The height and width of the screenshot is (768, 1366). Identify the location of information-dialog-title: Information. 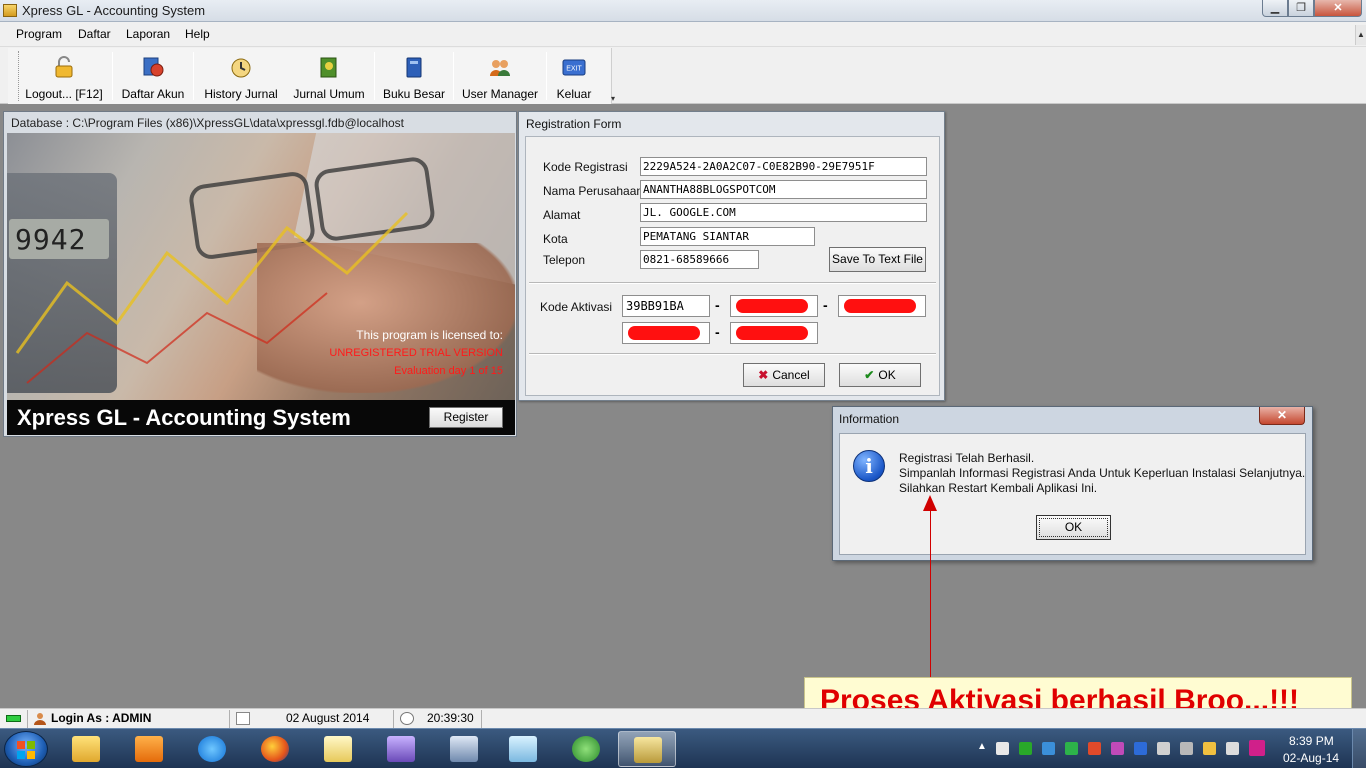
(869, 419).